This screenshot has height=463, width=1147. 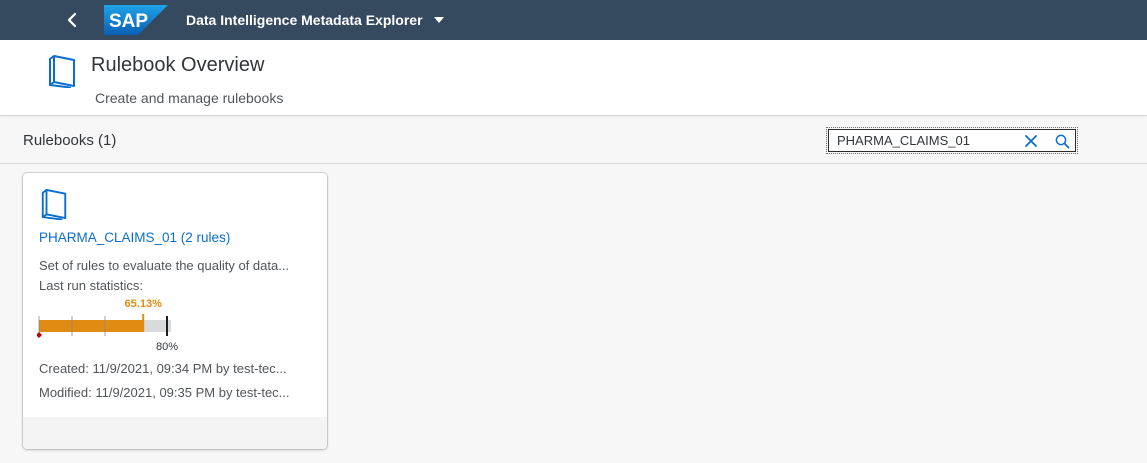 What do you see at coordinates (134, 237) in the screenshot?
I see `rulebook-title-link: PHARMA_CLAIMS_01 (2 rules)` at bounding box center [134, 237].